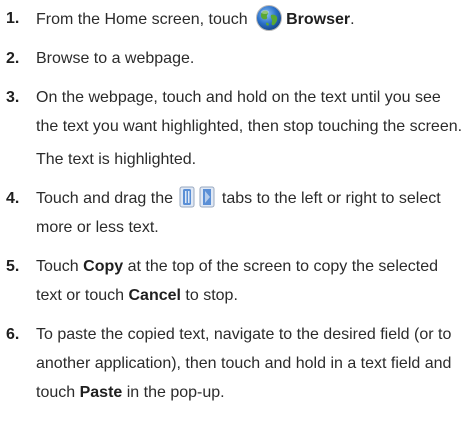 This screenshot has height=422, width=471. Describe the element at coordinates (13, 266) in the screenshot. I see `step-number: 5.` at that location.